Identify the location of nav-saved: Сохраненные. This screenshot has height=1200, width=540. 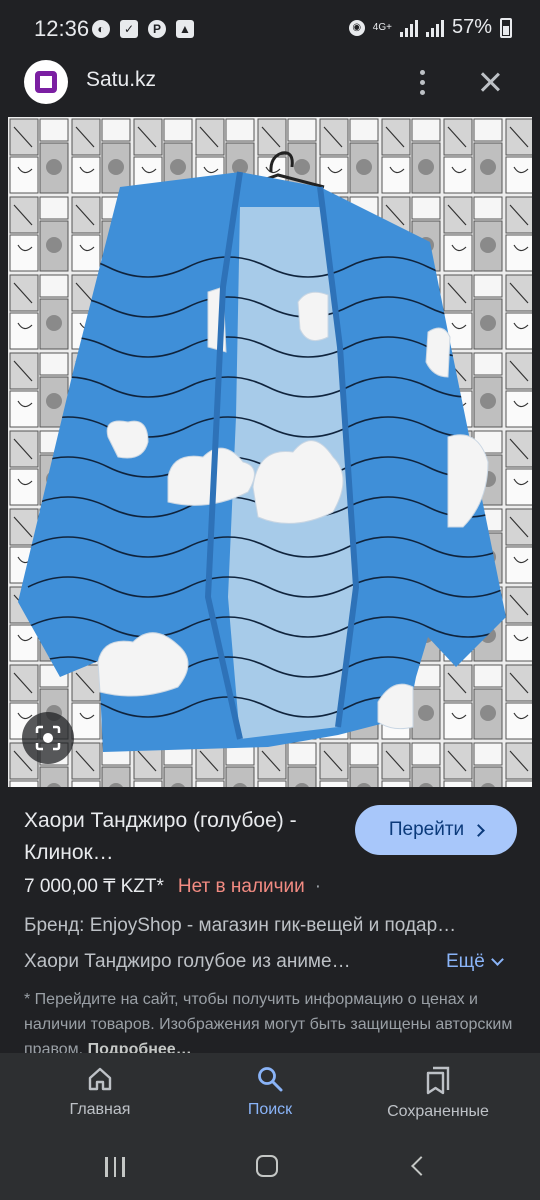
(438, 1093).